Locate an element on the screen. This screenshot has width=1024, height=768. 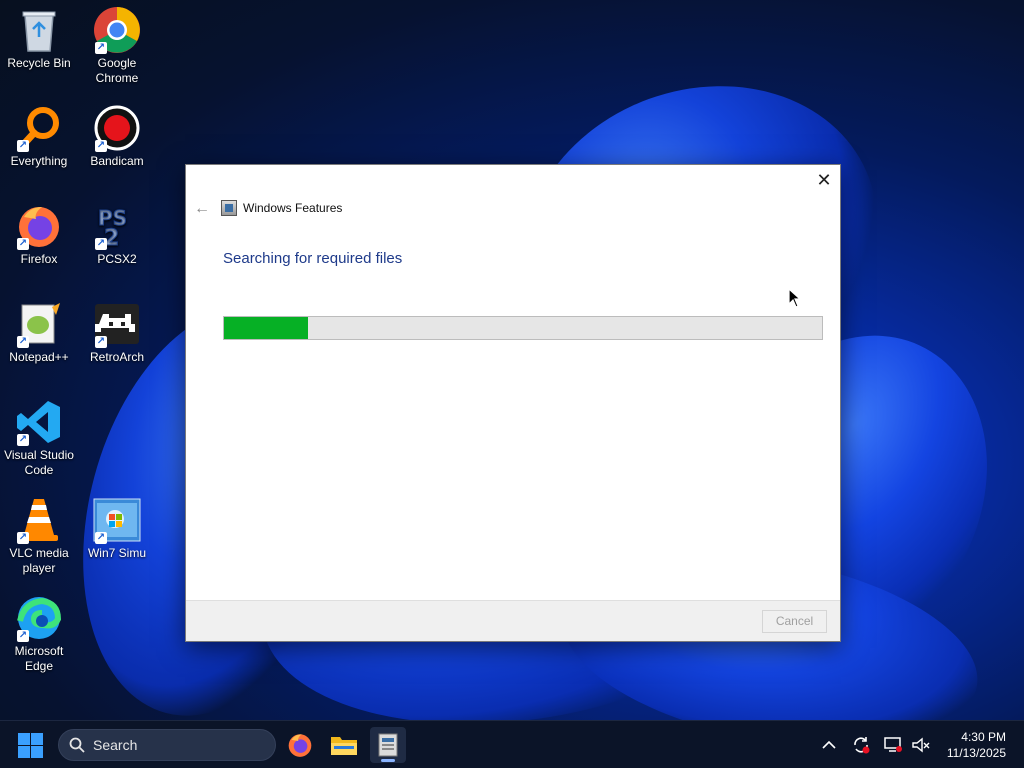
desktop-icon-retroarch: ↗ RetroArch is located at coordinates (117, 345).